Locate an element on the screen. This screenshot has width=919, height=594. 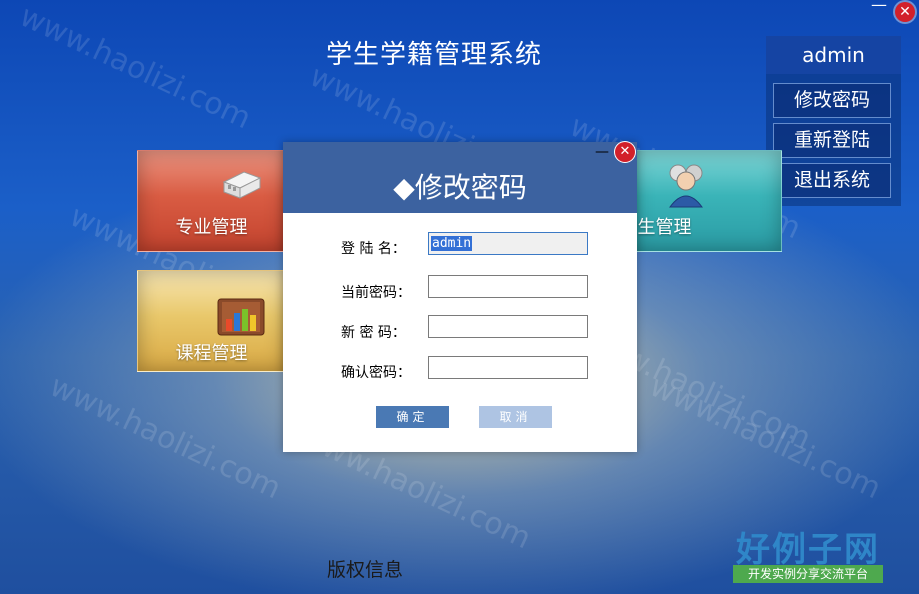
logo-subtitle: 开发实例分享交流平台 is located at coordinates (808, 574).